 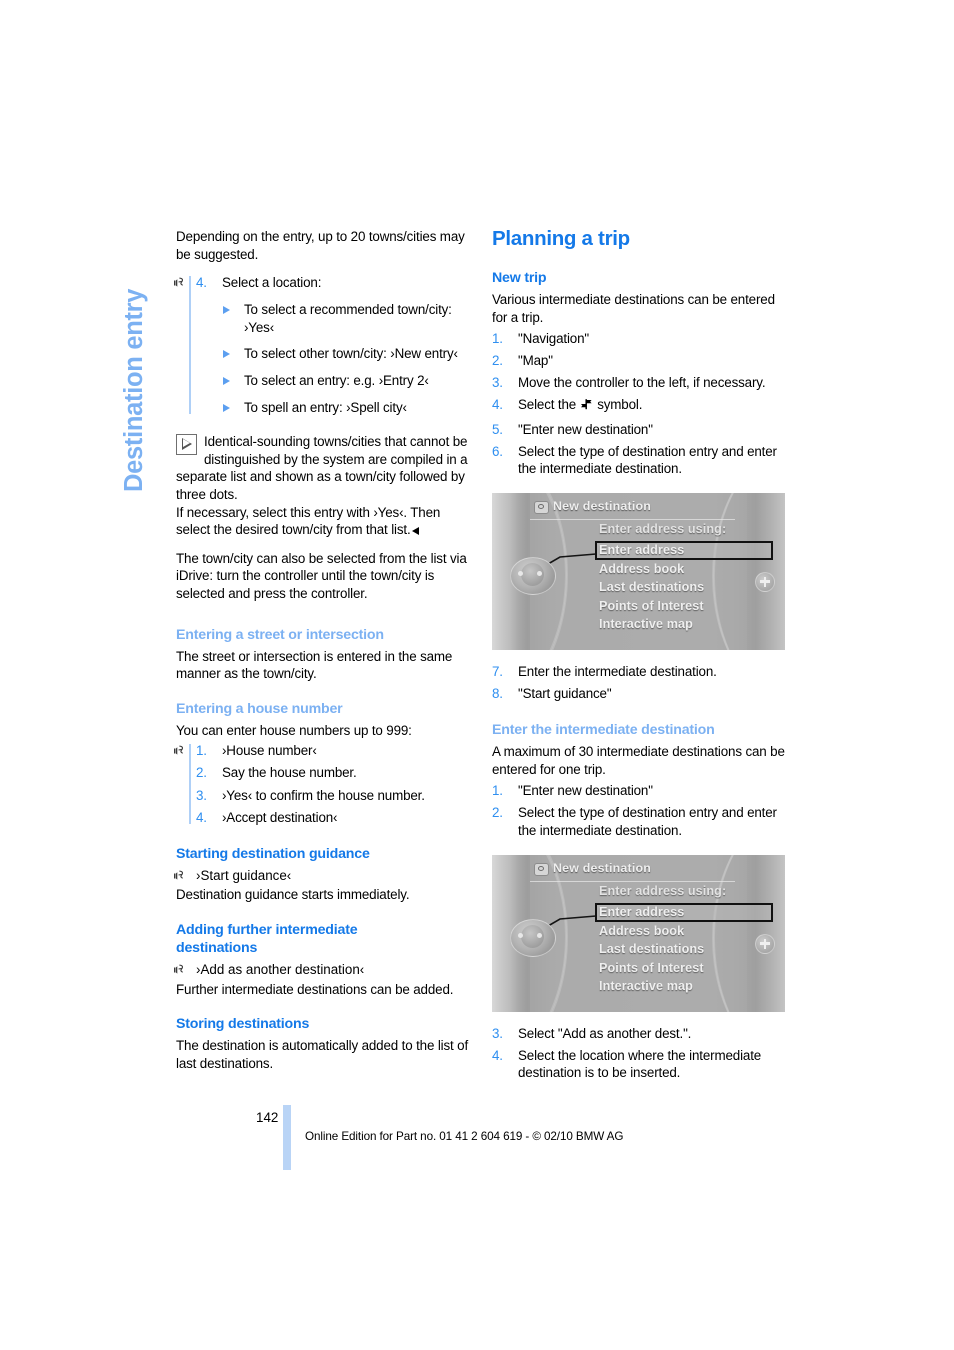 What do you see at coordinates (347, 408) in the screenshot?
I see `list-item: To spell an entry: ›Spell city‹` at bounding box center [347, 408].